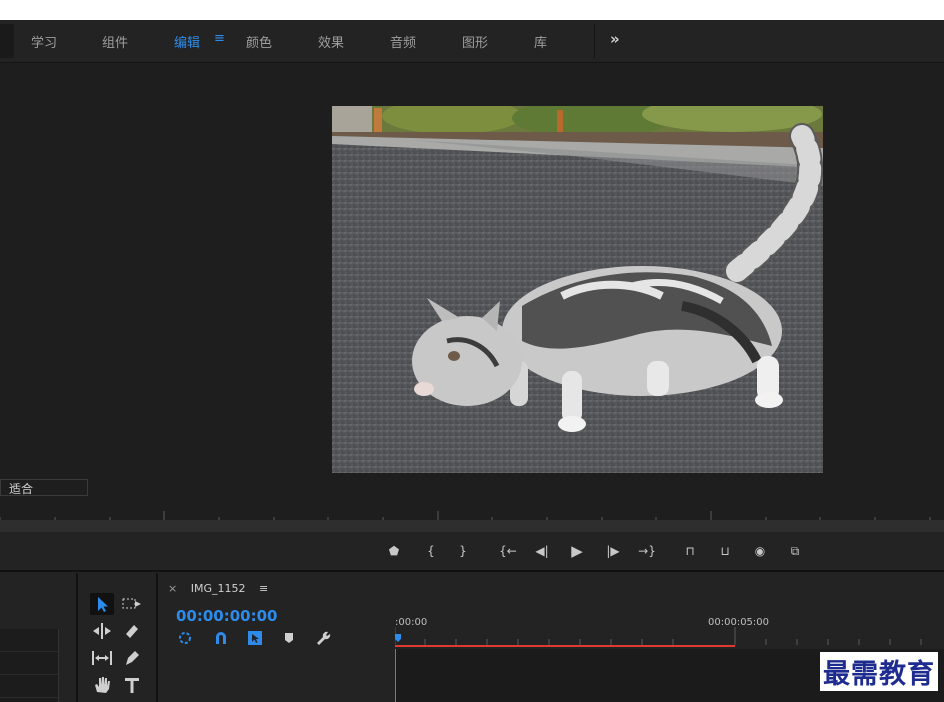 Image resolution: width=944 pixels, height=702 pixels. I want to click on timeline-time-ruler: :00:00 00:00:05:00, so click(669, 632).